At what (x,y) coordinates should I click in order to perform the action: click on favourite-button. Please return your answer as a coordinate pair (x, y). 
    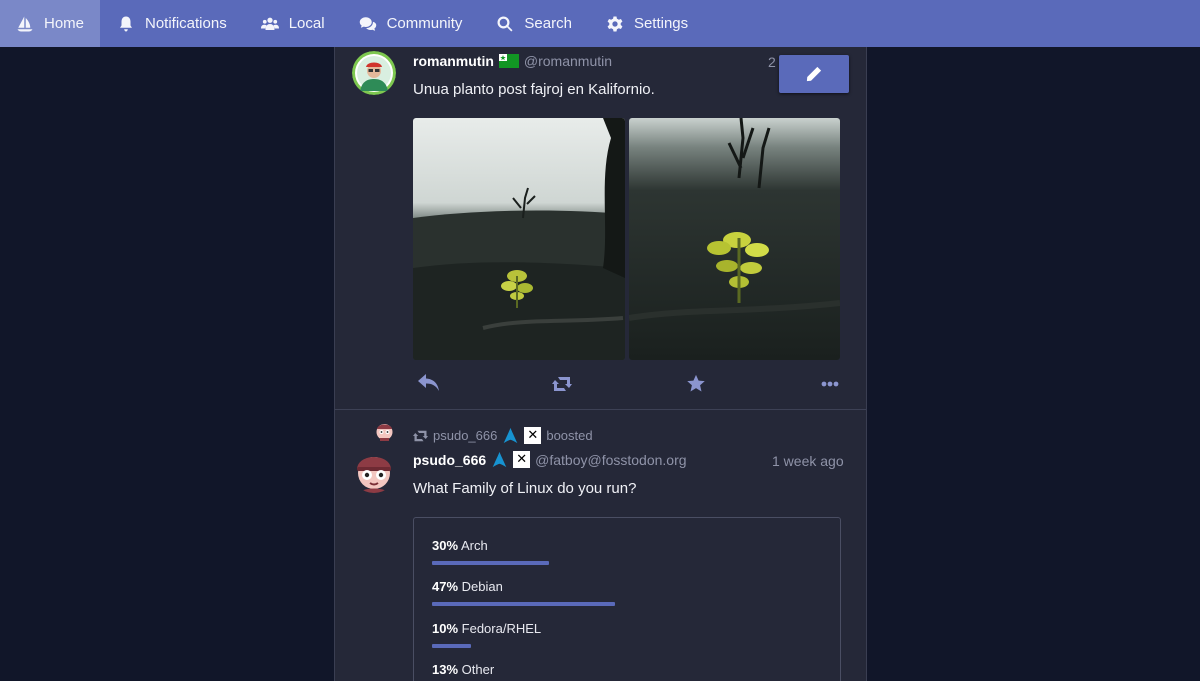
    Looking at the image, I should click on (696, 384).